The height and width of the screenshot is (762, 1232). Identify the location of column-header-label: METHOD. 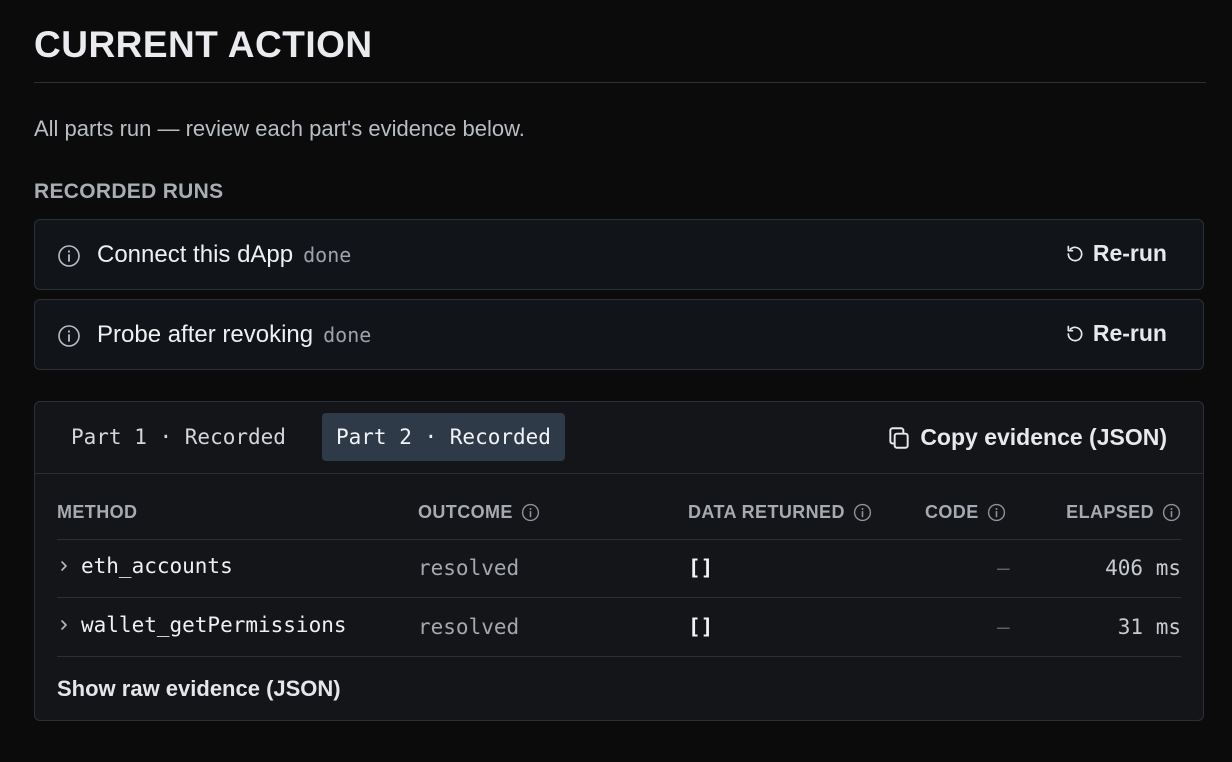
(97, 512).